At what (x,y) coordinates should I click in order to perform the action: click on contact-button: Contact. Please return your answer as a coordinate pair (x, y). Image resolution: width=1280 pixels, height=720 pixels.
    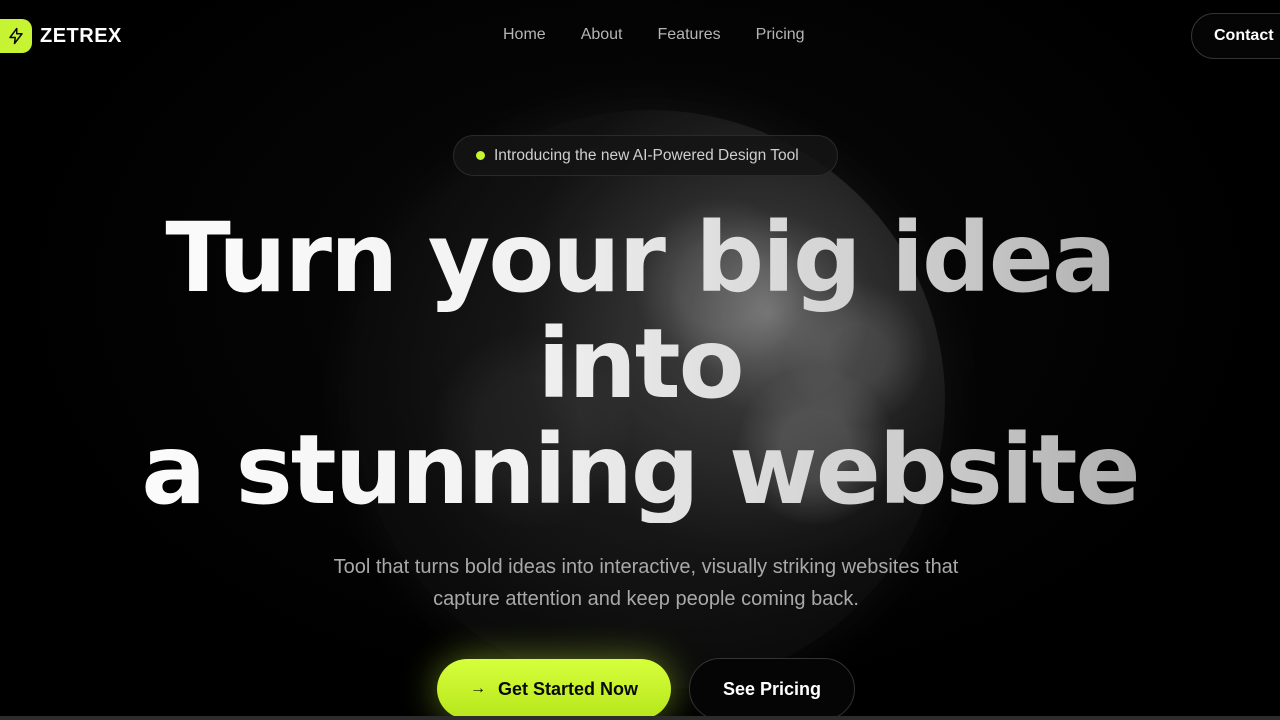
    Looking at the image, I should click on (1235, 36).